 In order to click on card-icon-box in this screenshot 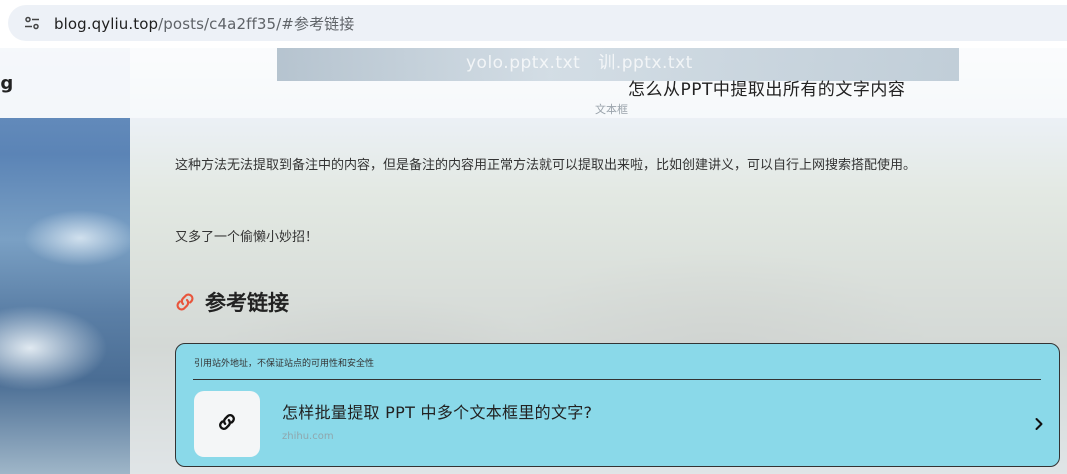, I will do `click(227, 424)`.